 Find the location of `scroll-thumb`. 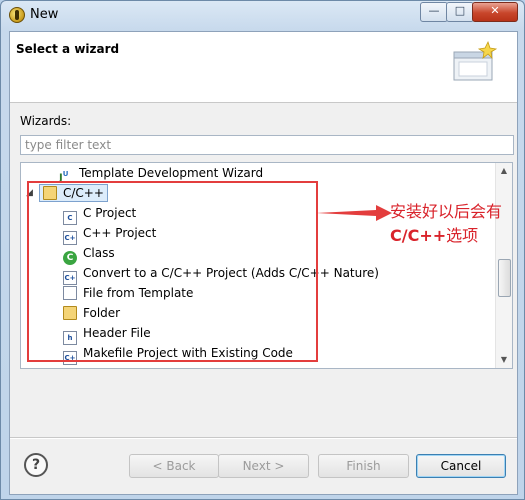

scroll-thumb is located at coordinates (504, 278).